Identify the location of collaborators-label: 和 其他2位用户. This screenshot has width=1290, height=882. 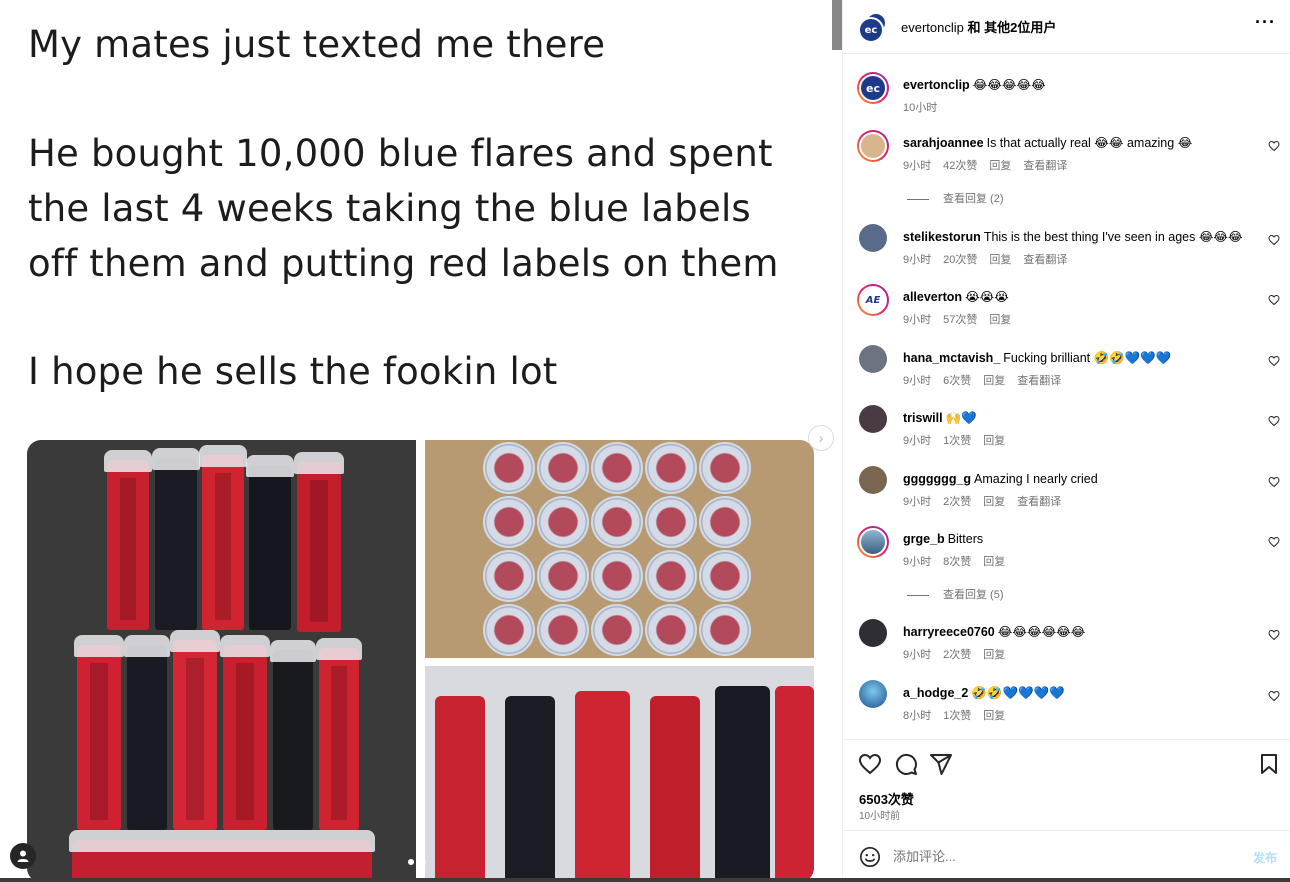
(1010, 27).